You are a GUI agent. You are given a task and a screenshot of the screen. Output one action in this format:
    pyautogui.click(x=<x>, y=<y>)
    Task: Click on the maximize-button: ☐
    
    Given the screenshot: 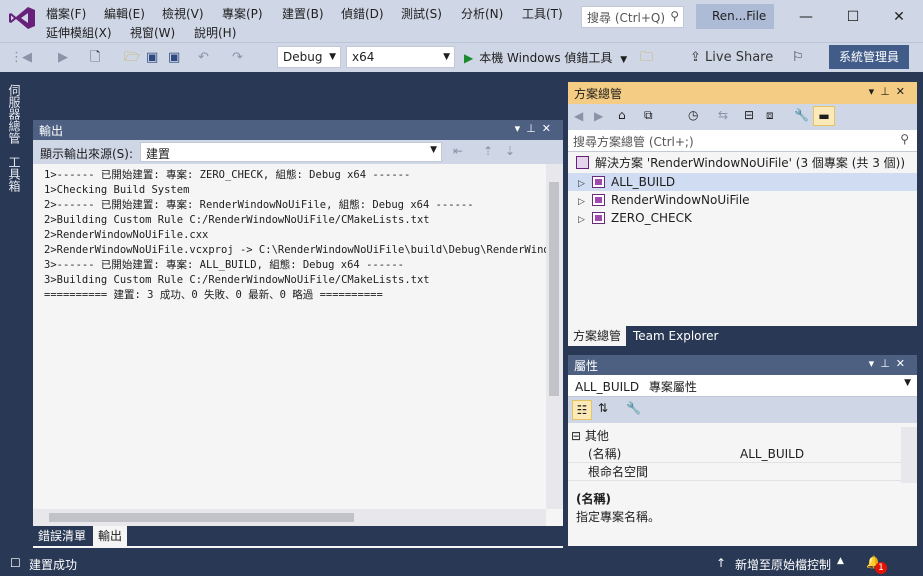 What is the action you would take?
    pyautogui.click(x=853, y=17)
    